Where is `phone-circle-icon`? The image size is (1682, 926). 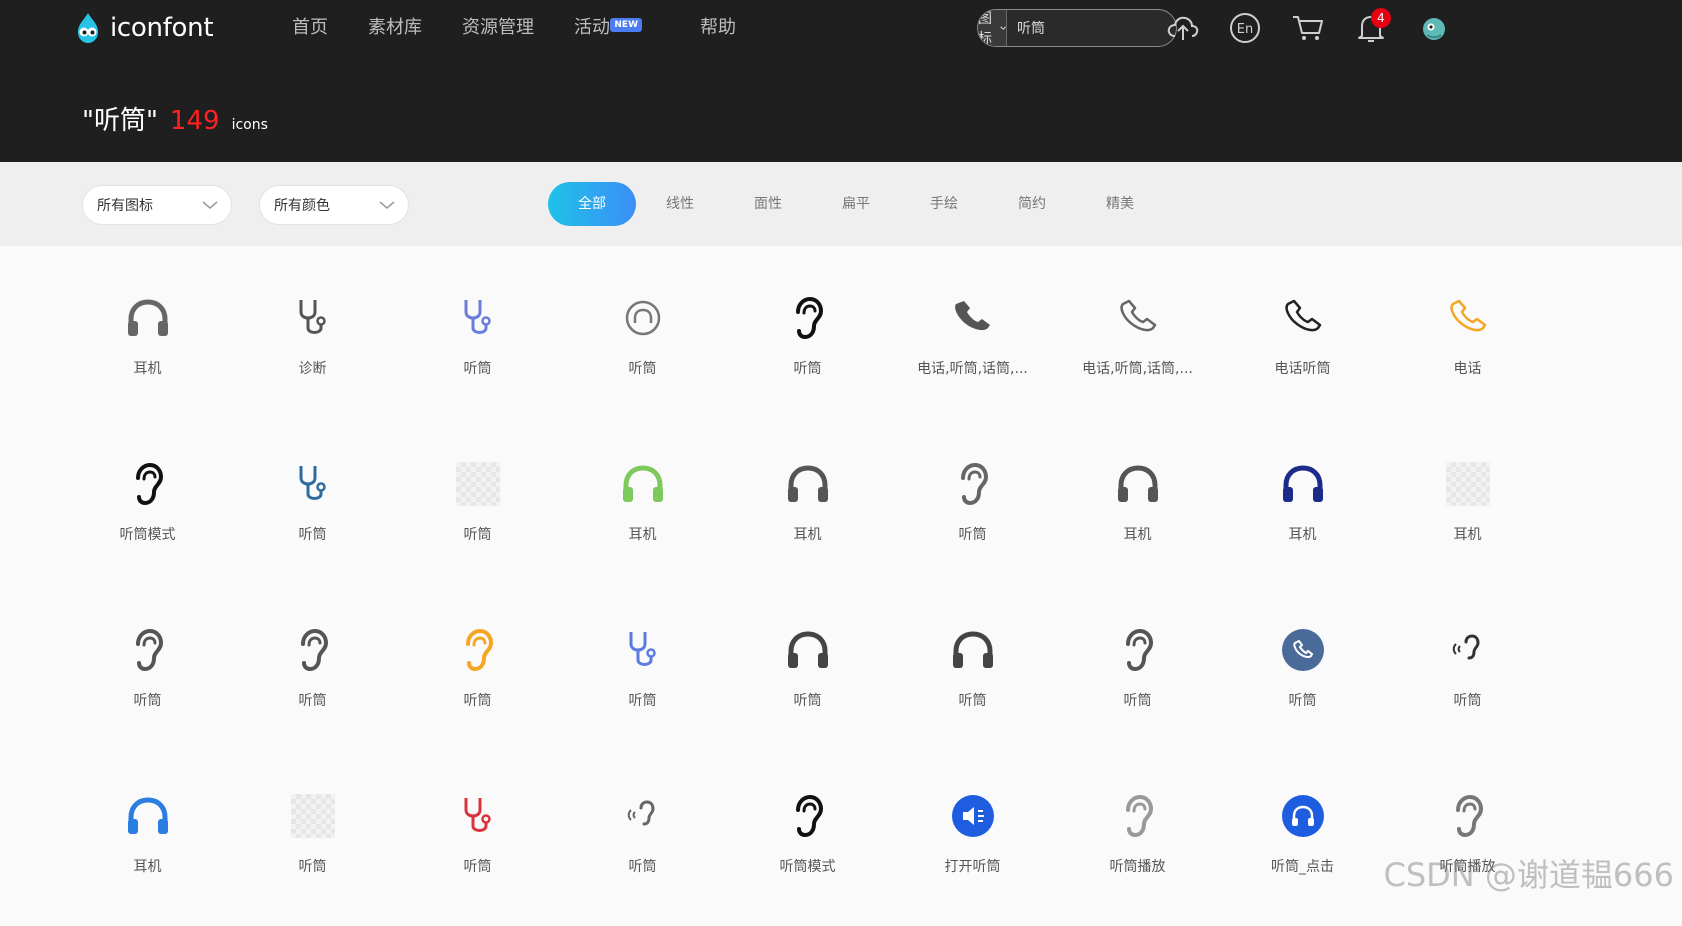 phone-circle-icon is located at coordinates (1303, 650).